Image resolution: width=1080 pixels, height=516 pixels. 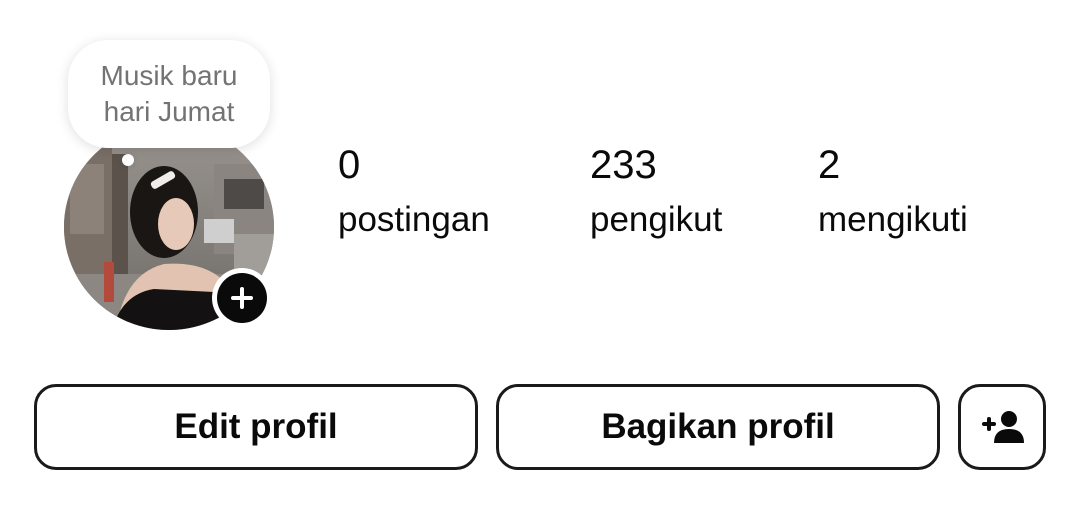 I want to click on add-person-icon, so click(x=1003, y=427).